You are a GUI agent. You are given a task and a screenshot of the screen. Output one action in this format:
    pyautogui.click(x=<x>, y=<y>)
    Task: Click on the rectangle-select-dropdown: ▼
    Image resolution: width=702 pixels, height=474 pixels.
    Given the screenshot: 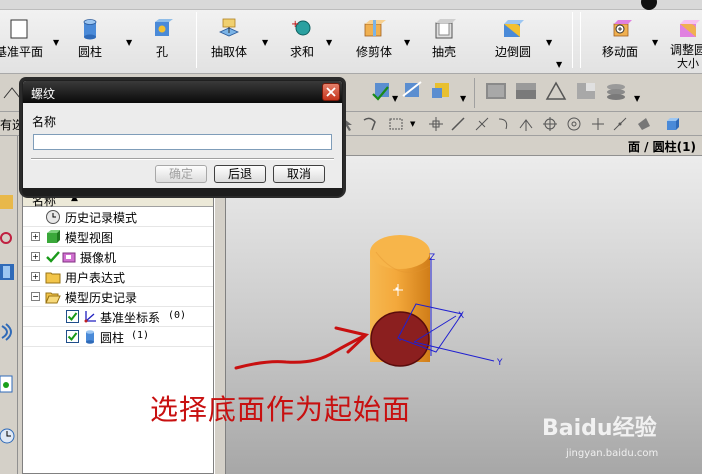 What is the action you would take?
    pyautogui.click(x=412, y=124)
    